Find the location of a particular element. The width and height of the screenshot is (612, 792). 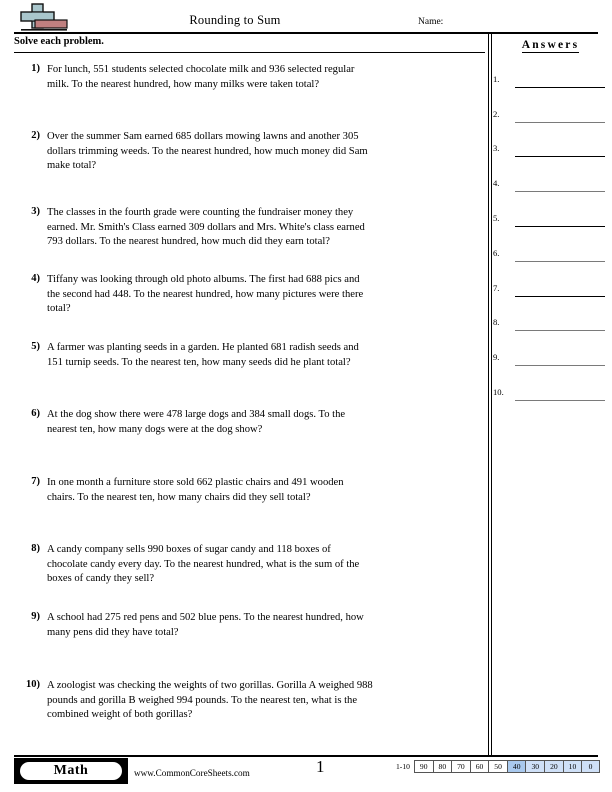

problem-number: 10) is located at coordinates (33, 684).